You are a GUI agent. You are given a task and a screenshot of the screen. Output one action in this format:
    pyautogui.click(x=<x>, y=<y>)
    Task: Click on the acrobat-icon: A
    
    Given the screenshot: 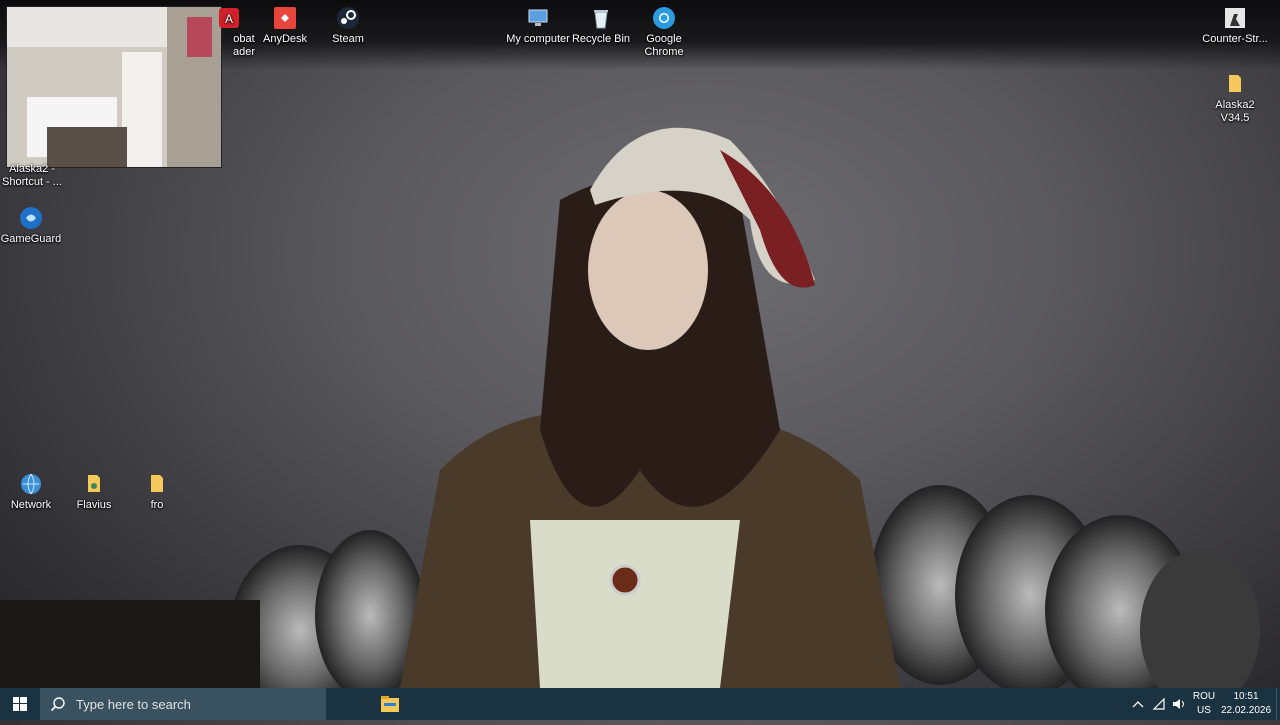 What is the action you would take?
    pyautogui.click(x=229, y=18)
    